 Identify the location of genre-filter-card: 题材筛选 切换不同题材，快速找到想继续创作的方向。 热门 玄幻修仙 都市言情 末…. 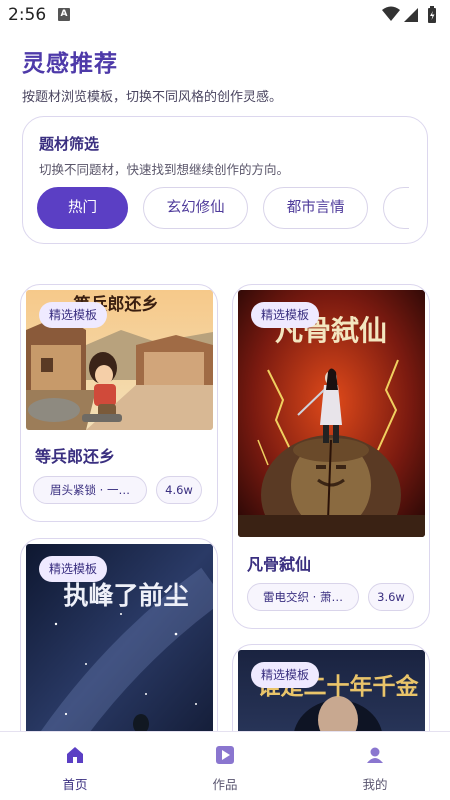
(225, 180).